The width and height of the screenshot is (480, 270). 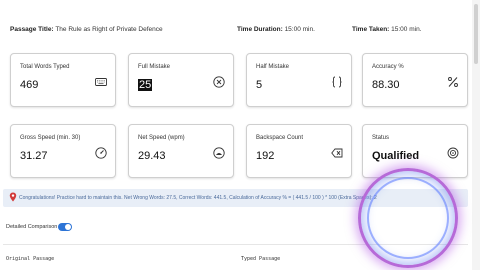 I want to click on stat-value: 88.30, so click(x=386, y=85).